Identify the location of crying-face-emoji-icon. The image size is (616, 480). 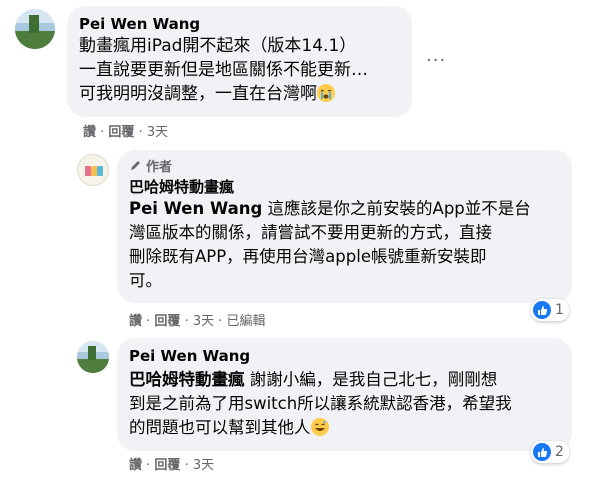
(326, 93).